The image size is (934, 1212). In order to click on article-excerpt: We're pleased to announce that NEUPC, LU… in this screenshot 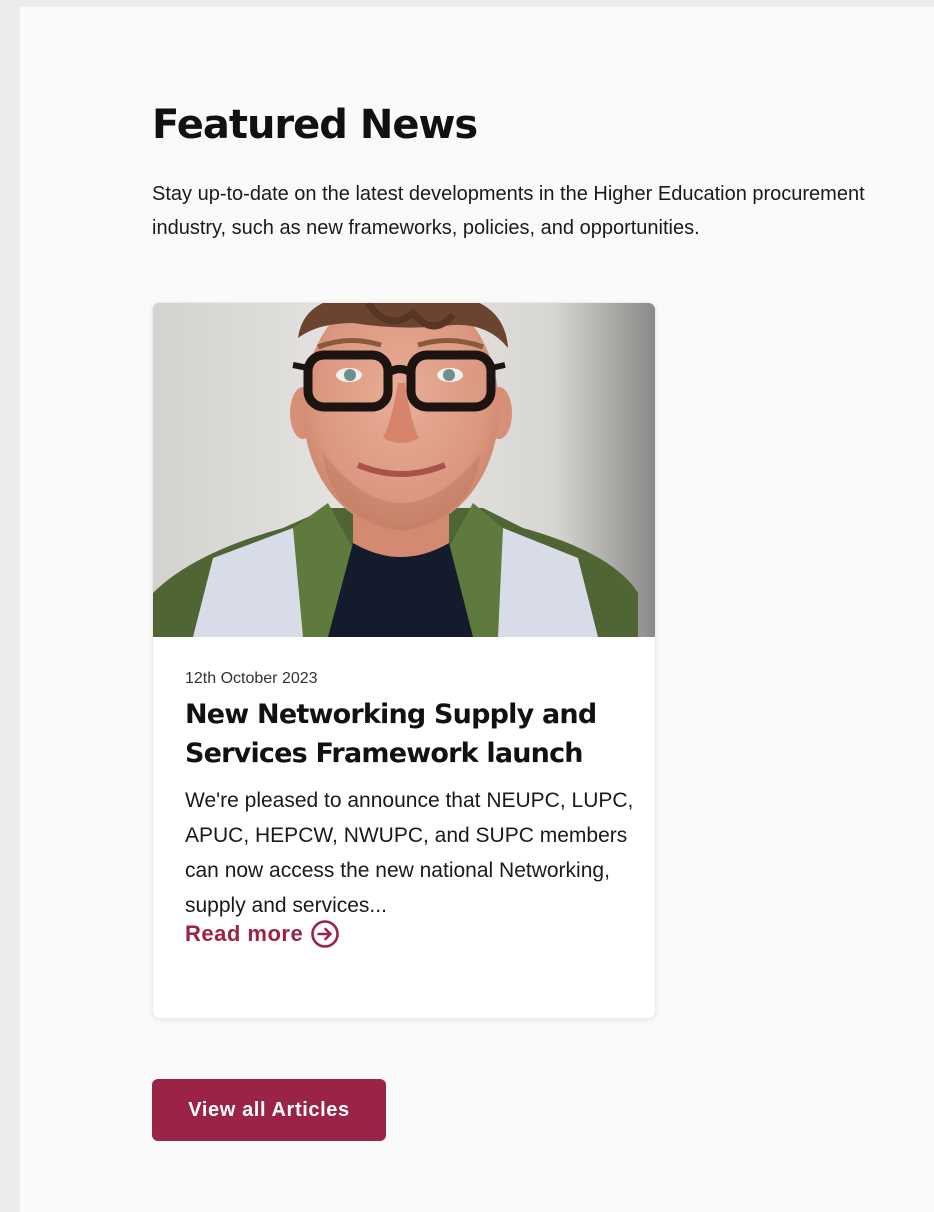, I will do `click(409, 853)`.